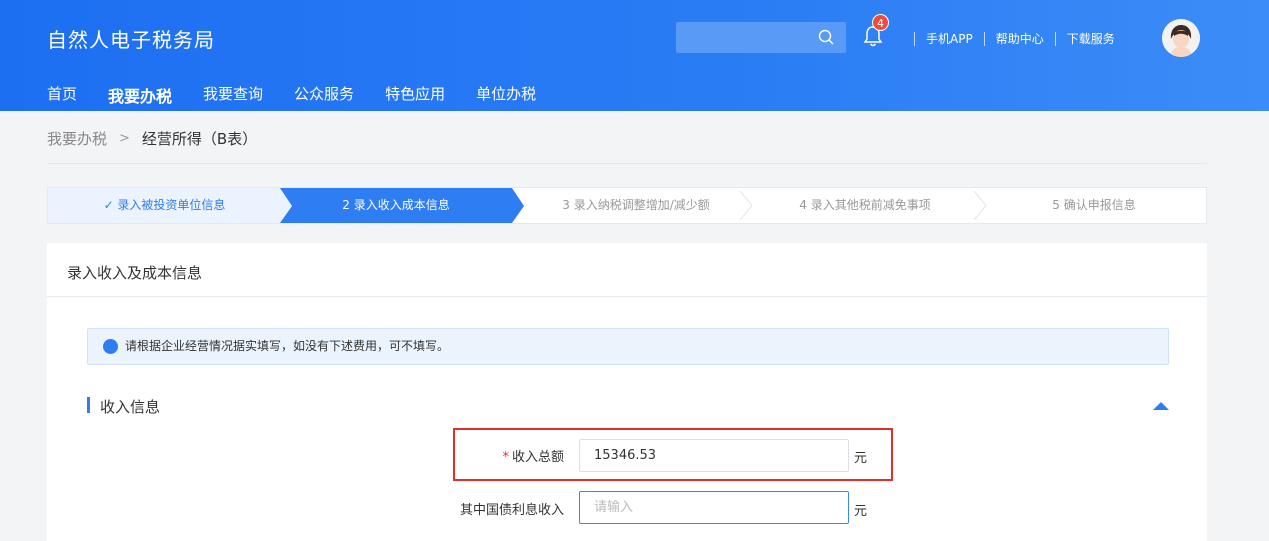 The height and width of the screenshot is (541, 1269). I want to click on link-help-center: 帮助中心, so click(1020, 38).